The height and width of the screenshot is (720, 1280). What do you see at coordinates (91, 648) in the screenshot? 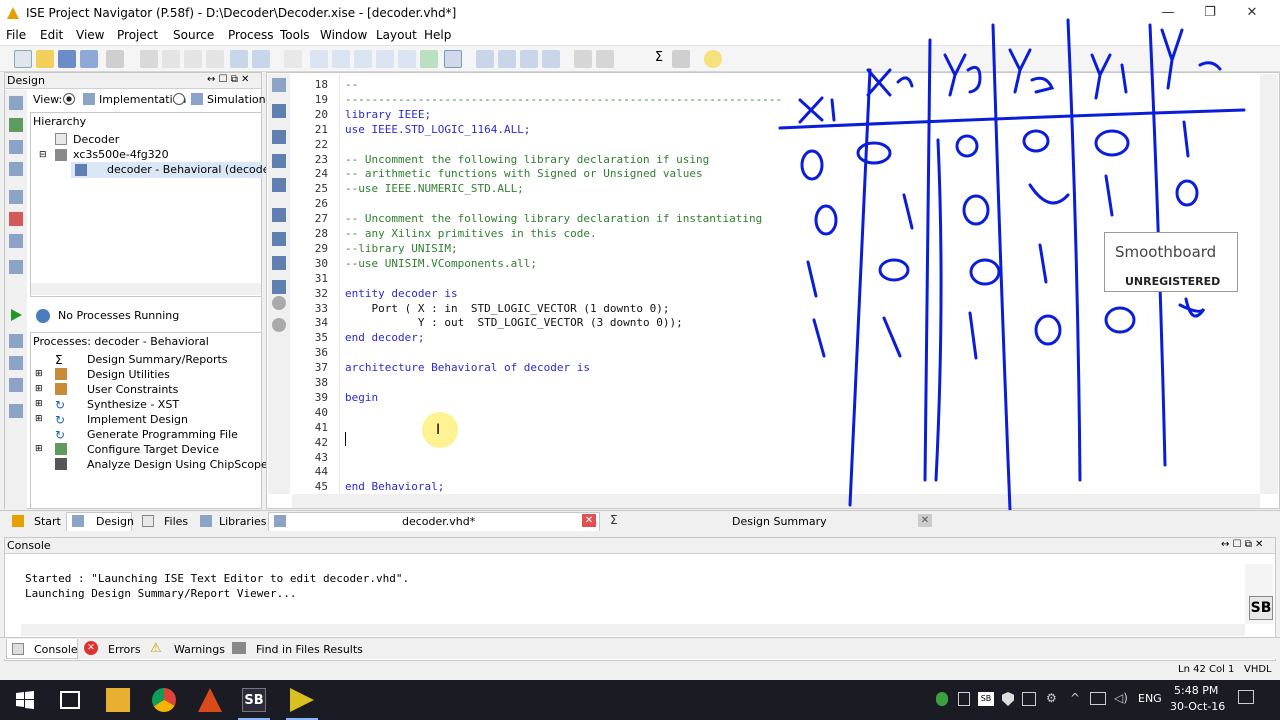
I see `errors-icon: ✕` at bounding box center [91, 648].